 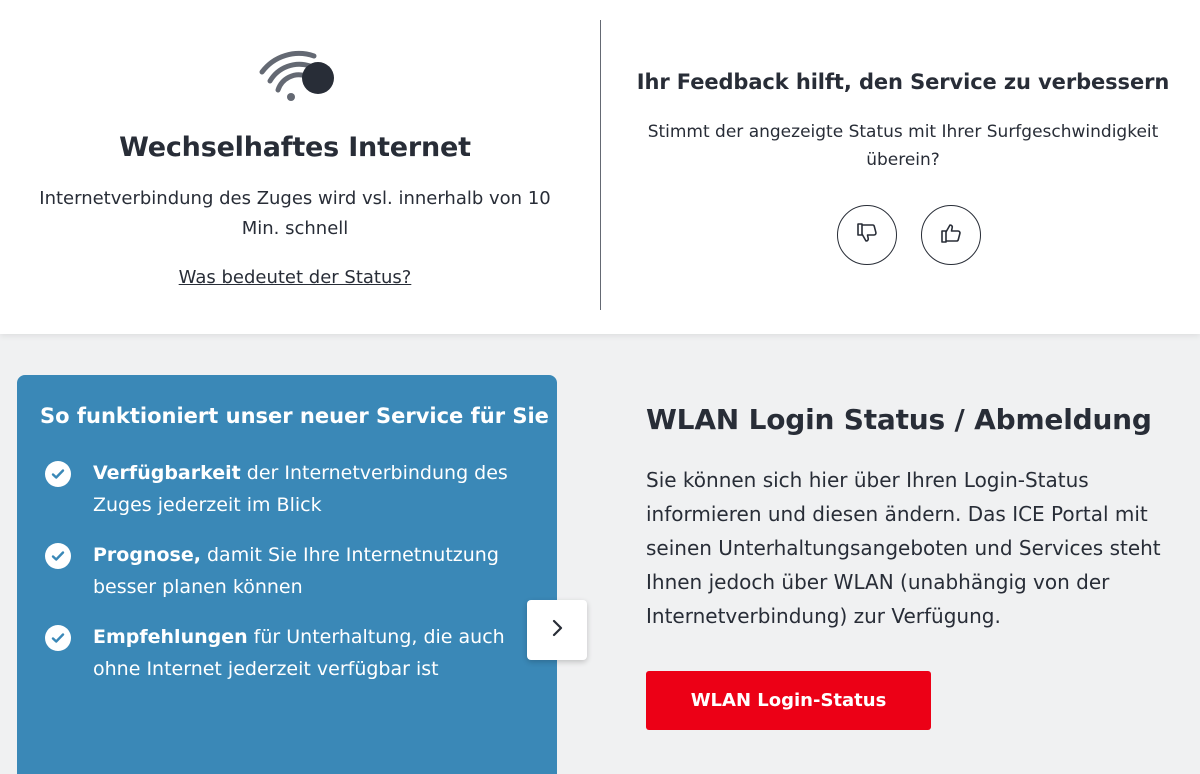 What do you see at coordinates (167, 473) in the screenshot?
I see `feature-bold: Verfügbarkeit` at bounding box center [167, 473].